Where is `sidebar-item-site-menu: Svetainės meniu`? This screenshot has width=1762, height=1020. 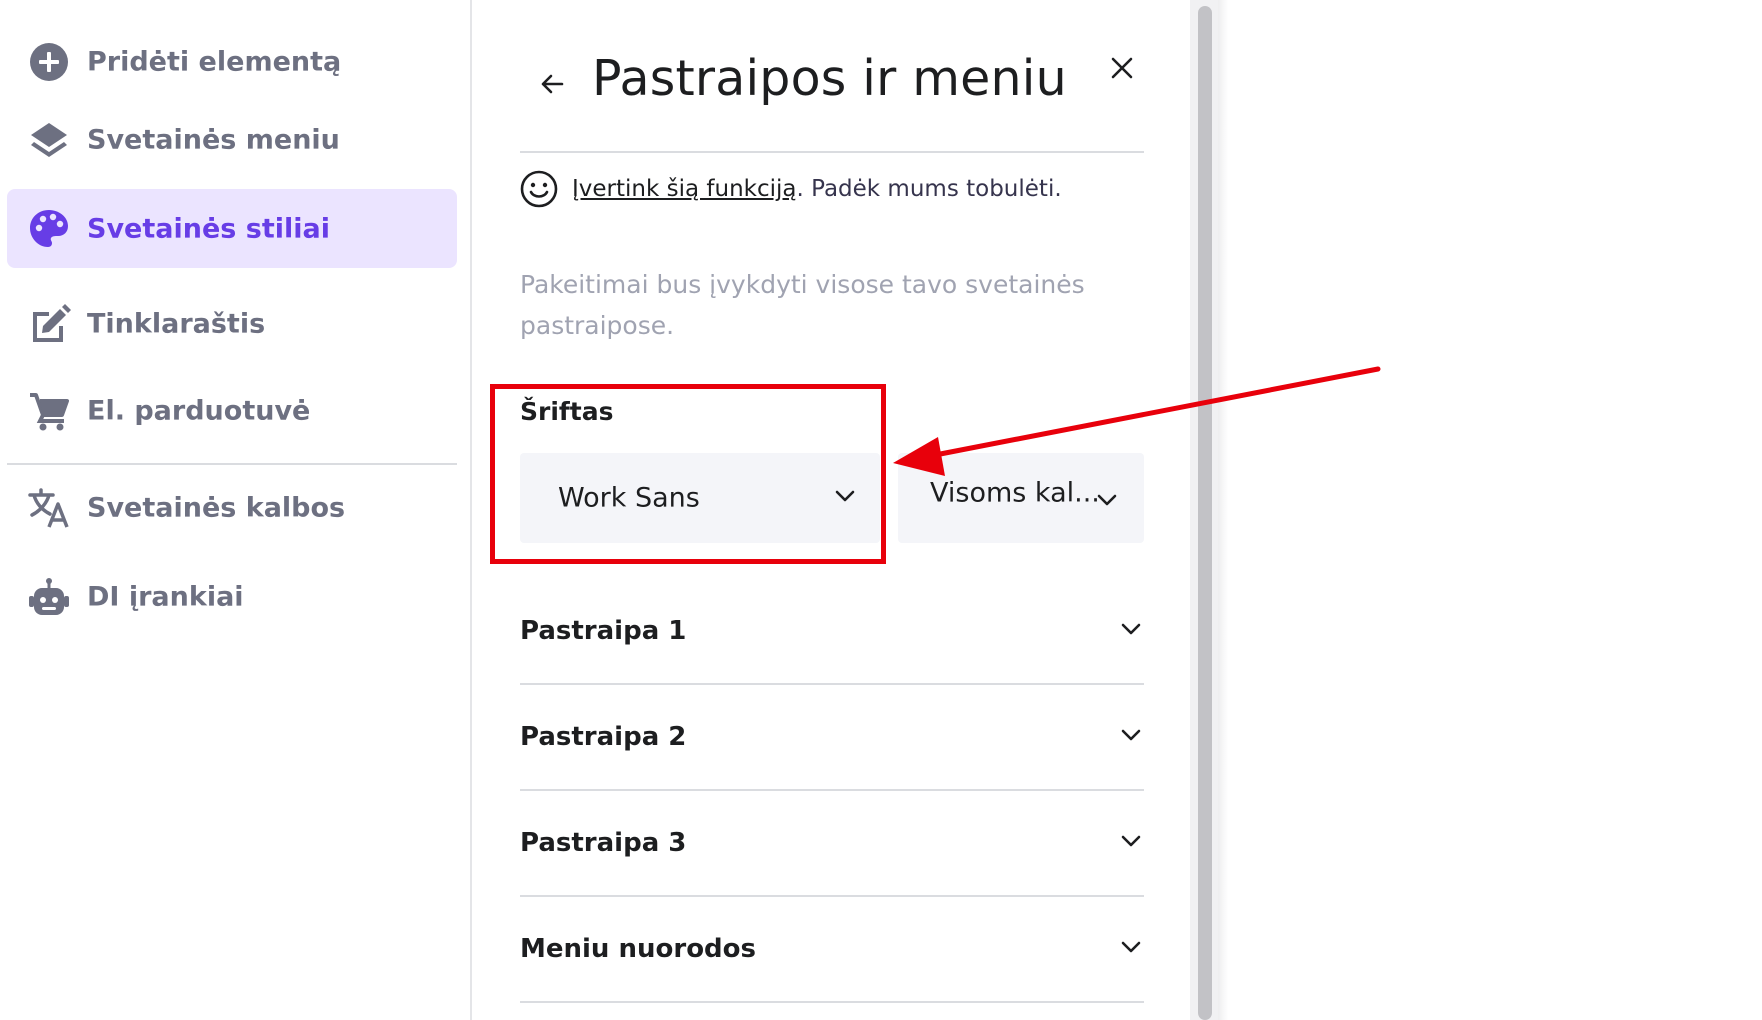
sidebar-item-site-menu: Svetainės meniu is located at coordinates (232, 139).